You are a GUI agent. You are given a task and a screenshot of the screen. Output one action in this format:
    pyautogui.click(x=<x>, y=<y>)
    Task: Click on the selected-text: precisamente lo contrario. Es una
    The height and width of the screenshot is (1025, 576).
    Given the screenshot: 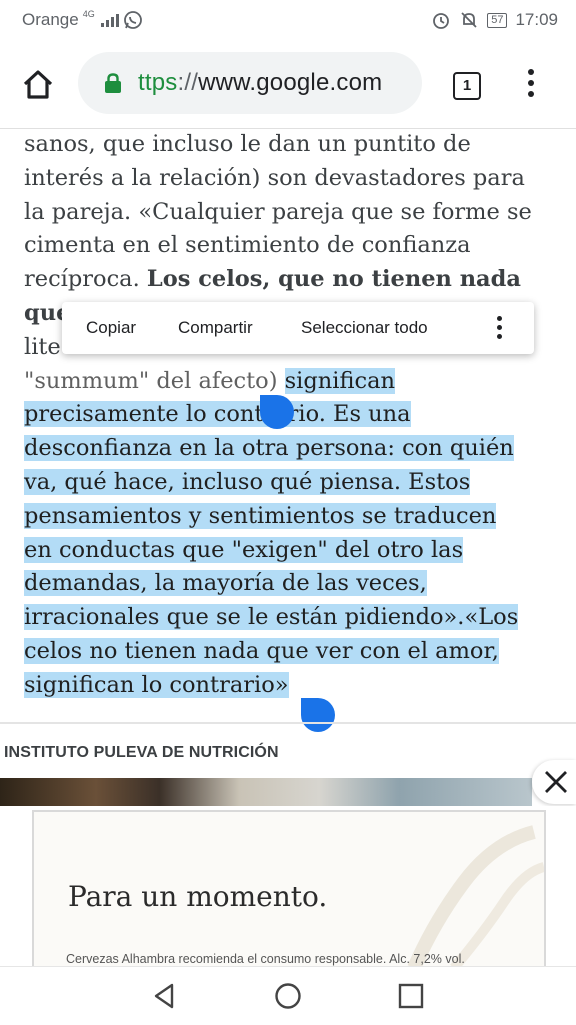 What is the action you would take?
    pyautogui.click(x=217, y=414)
    